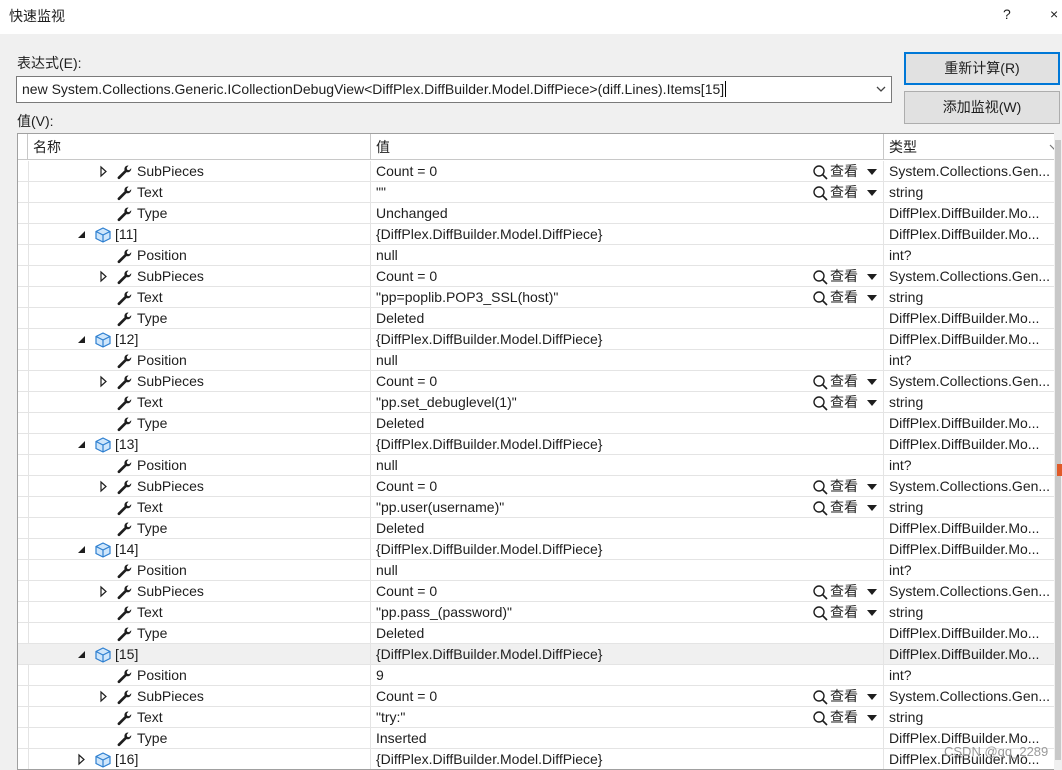 Image resolution: width=1062 pixels, height=770 pixels. What do you see at coordinates (1007, 14) in the screenshot?
I see `help-button: ?` at bounding box center [1007, 14].